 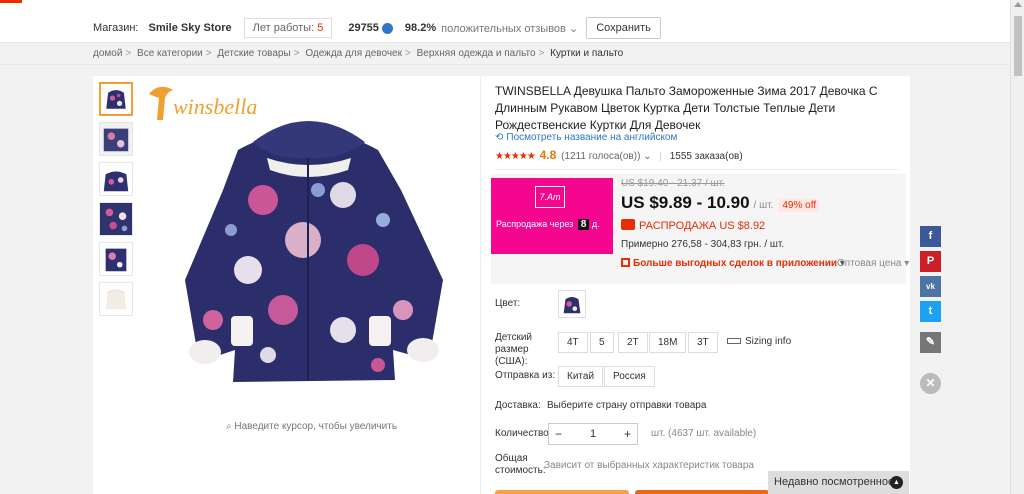 I want to click on orders-count: 1555 заказа(ов), so click(x=706, y=156).